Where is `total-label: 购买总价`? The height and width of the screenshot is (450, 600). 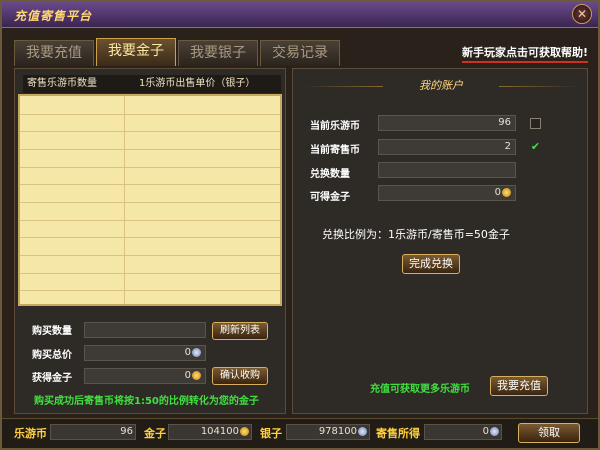
total-label: 购买总价 is located at coordinates (52, 355).